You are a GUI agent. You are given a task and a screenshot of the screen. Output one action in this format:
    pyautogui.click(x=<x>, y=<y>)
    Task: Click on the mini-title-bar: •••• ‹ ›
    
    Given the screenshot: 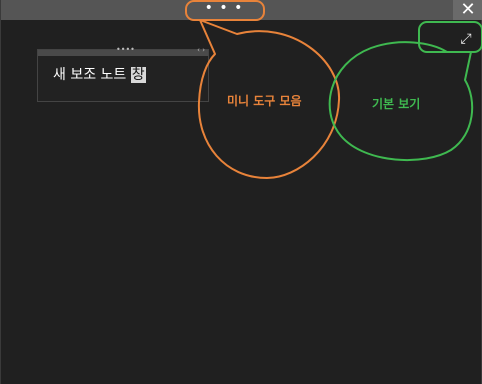 What is the action you would take?
    pyautogui.click(x=123, y=50)
    